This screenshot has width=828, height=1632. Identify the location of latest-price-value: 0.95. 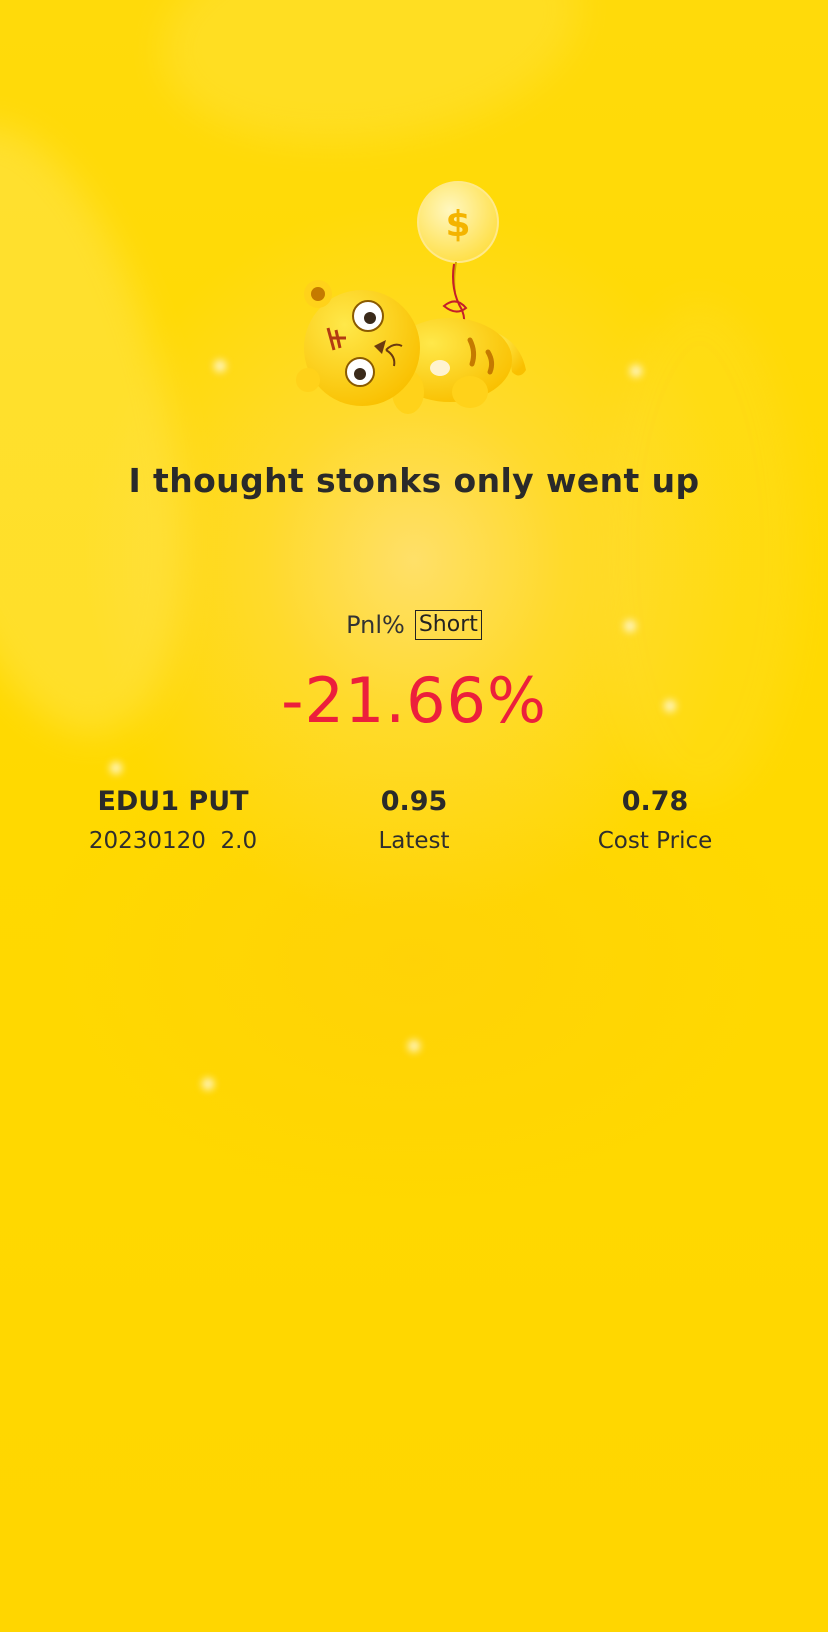
(414, 801).